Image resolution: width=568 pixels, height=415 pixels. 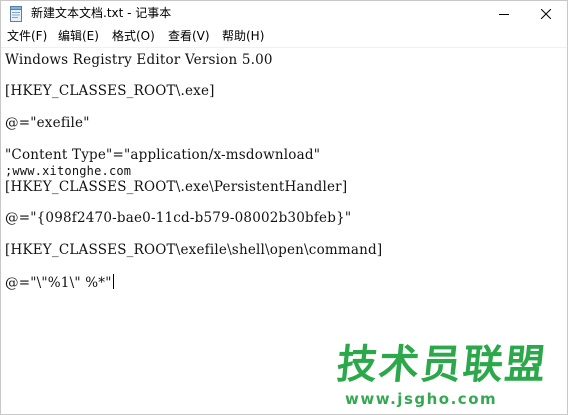 I want to click on text-line: ;www.xitonghe.com, so click(x=68, y=171).